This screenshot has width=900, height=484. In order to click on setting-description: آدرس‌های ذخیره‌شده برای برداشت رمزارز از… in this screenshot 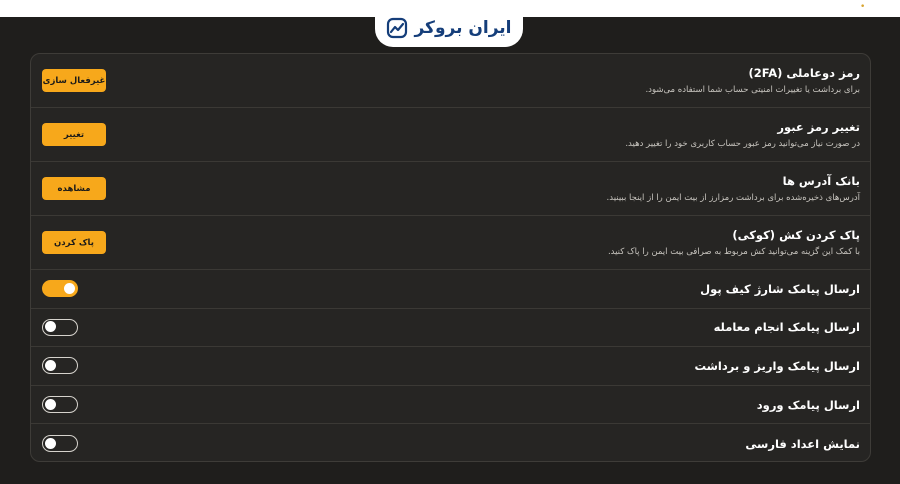, I will do `click(733, 197)`.